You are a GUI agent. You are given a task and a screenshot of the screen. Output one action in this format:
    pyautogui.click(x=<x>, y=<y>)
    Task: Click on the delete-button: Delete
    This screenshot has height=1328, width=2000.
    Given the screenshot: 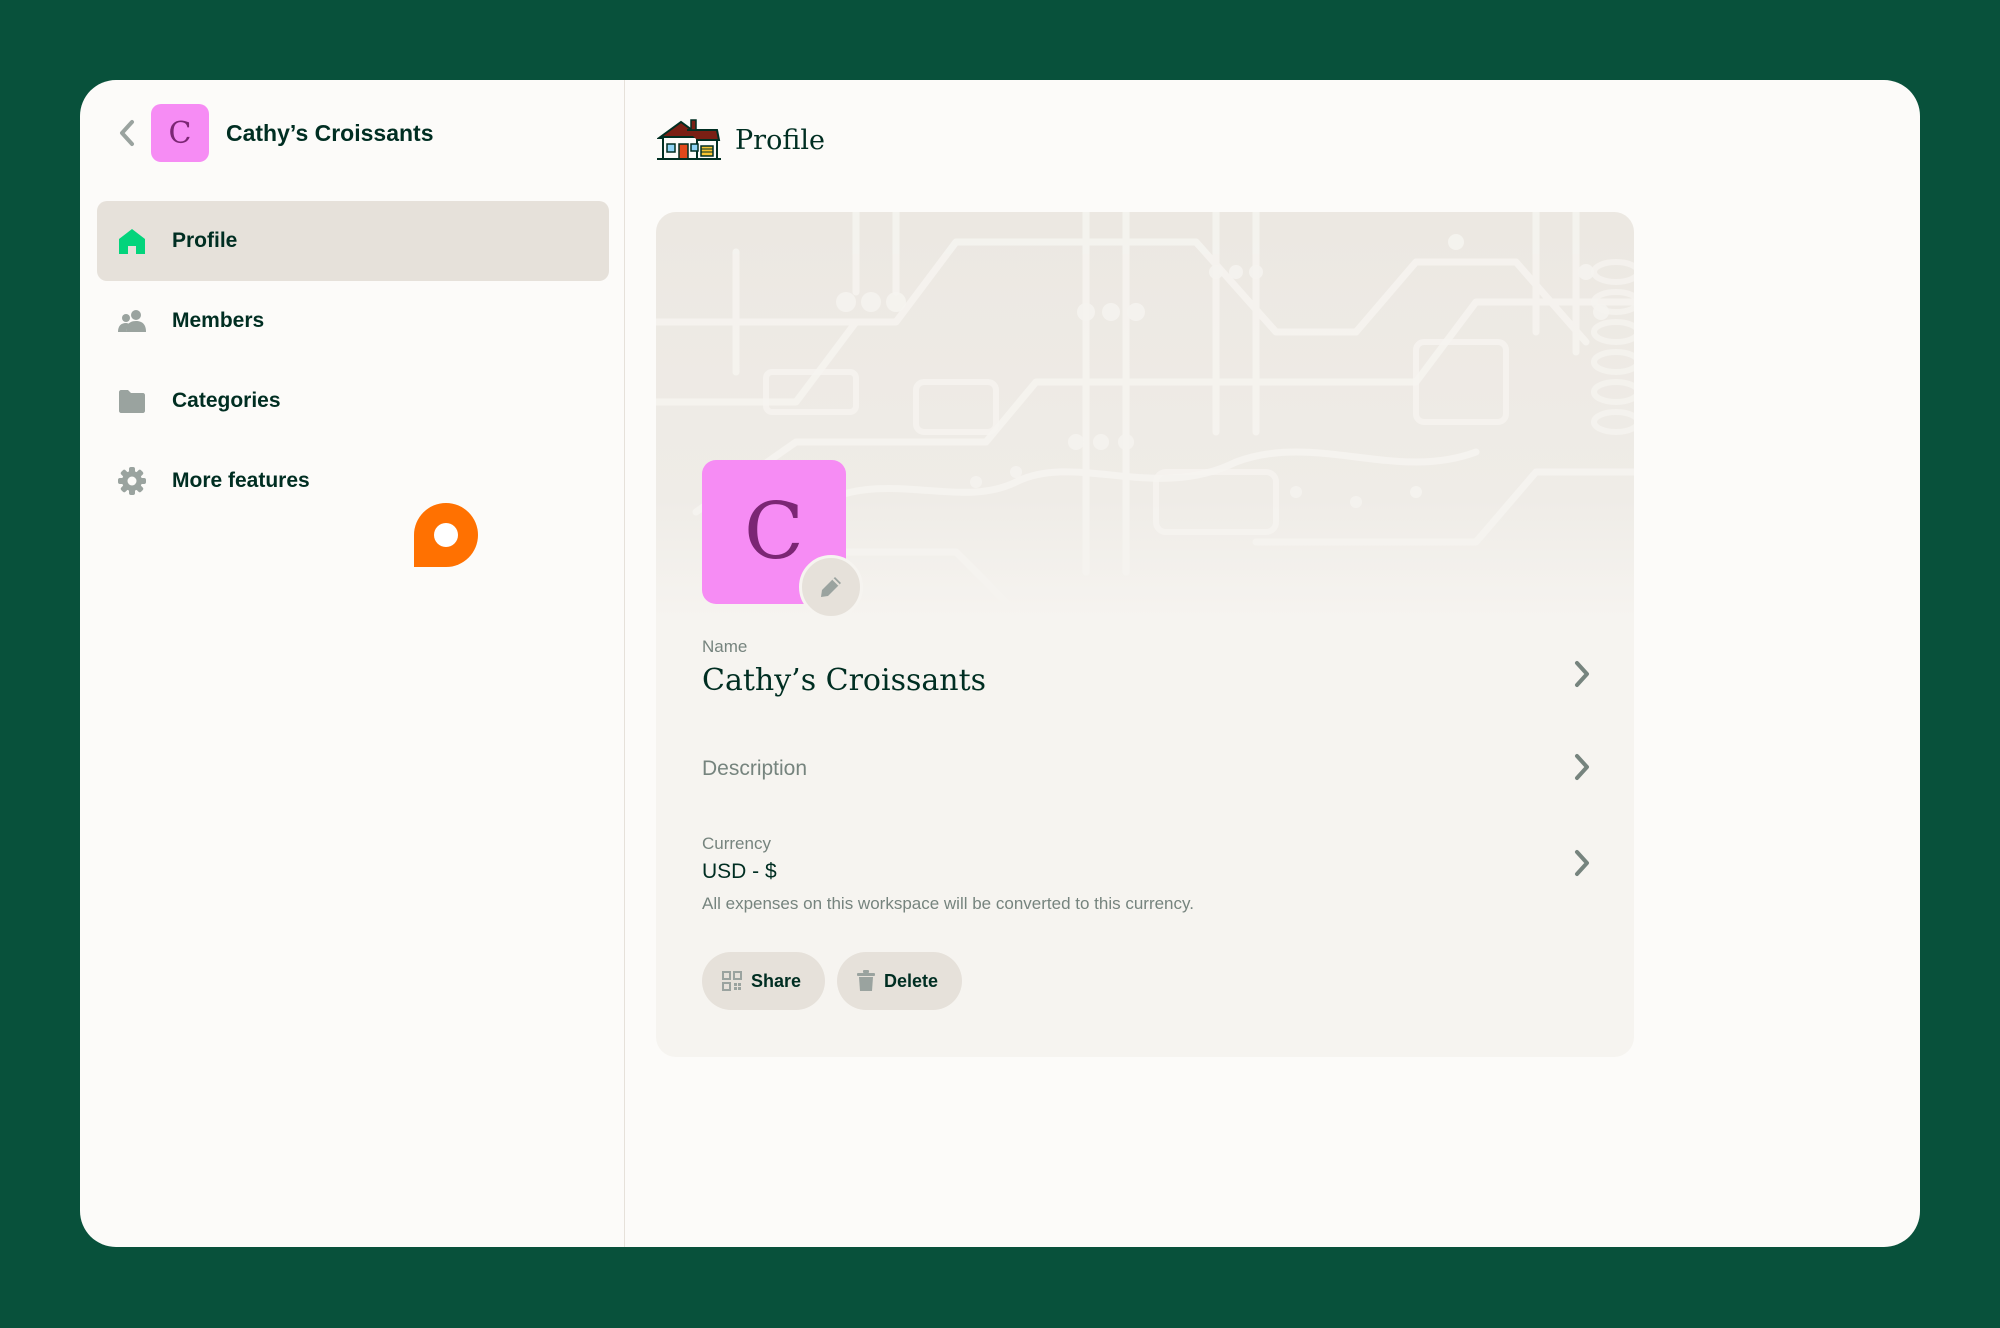 What is the action you would take?
    pyautogui.click(x=900, y=981)
    